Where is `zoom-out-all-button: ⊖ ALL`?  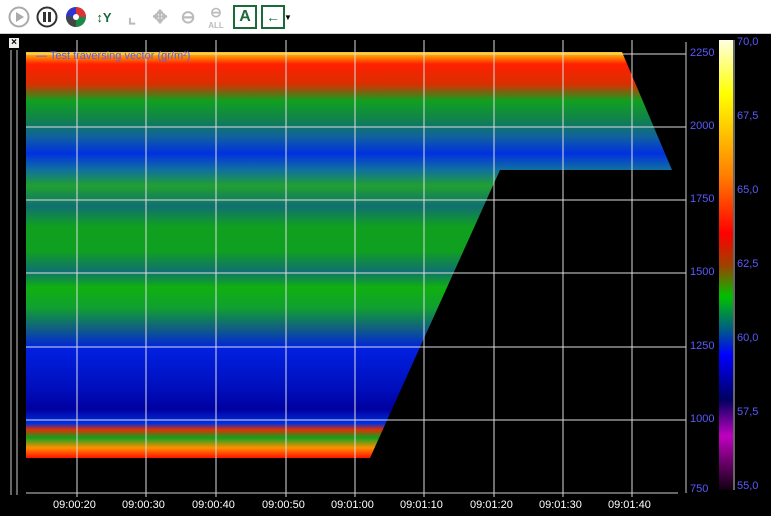 zoom-out-all-button: ⊖ ALL is located at coordinates (216, 17).